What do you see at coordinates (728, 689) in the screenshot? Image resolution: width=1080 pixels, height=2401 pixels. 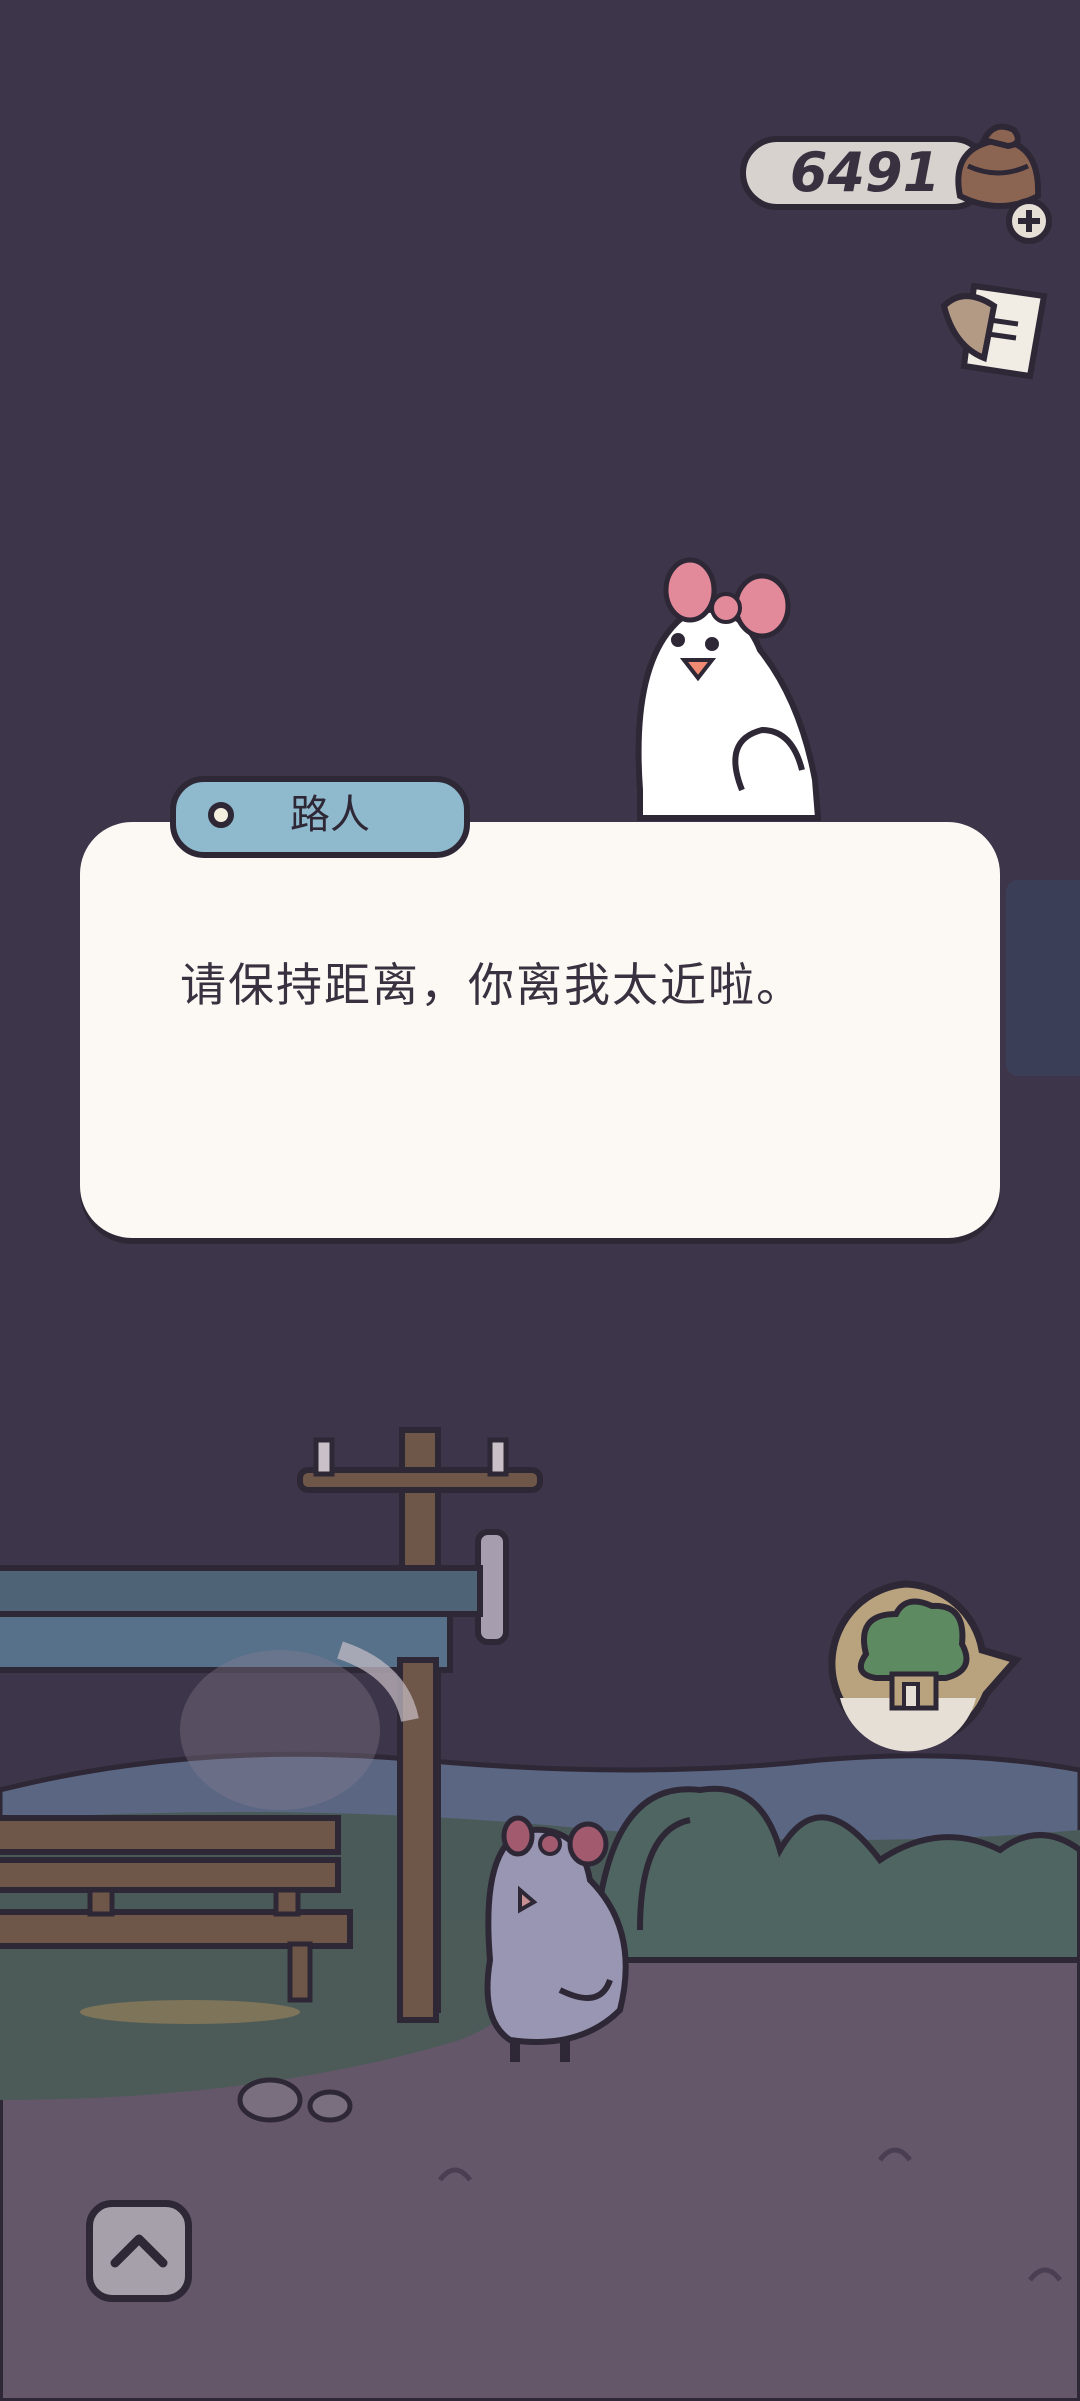 I see `white-pigeon-with-bow` at bounding box center [728, 689].